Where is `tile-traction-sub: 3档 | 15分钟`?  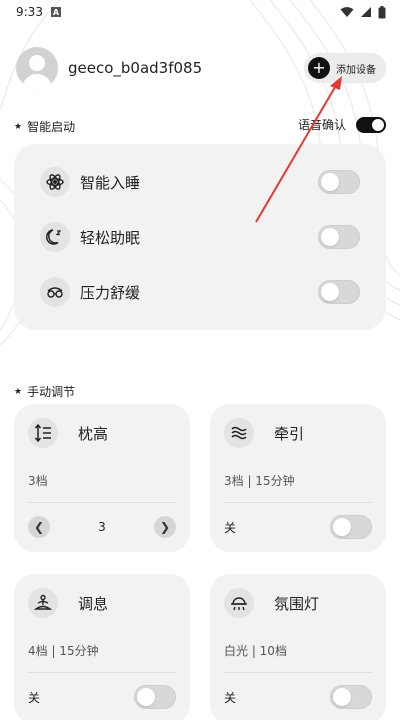
tile-traction-sub: 3档 | 15分钟 is located at coordinates (259, 481).